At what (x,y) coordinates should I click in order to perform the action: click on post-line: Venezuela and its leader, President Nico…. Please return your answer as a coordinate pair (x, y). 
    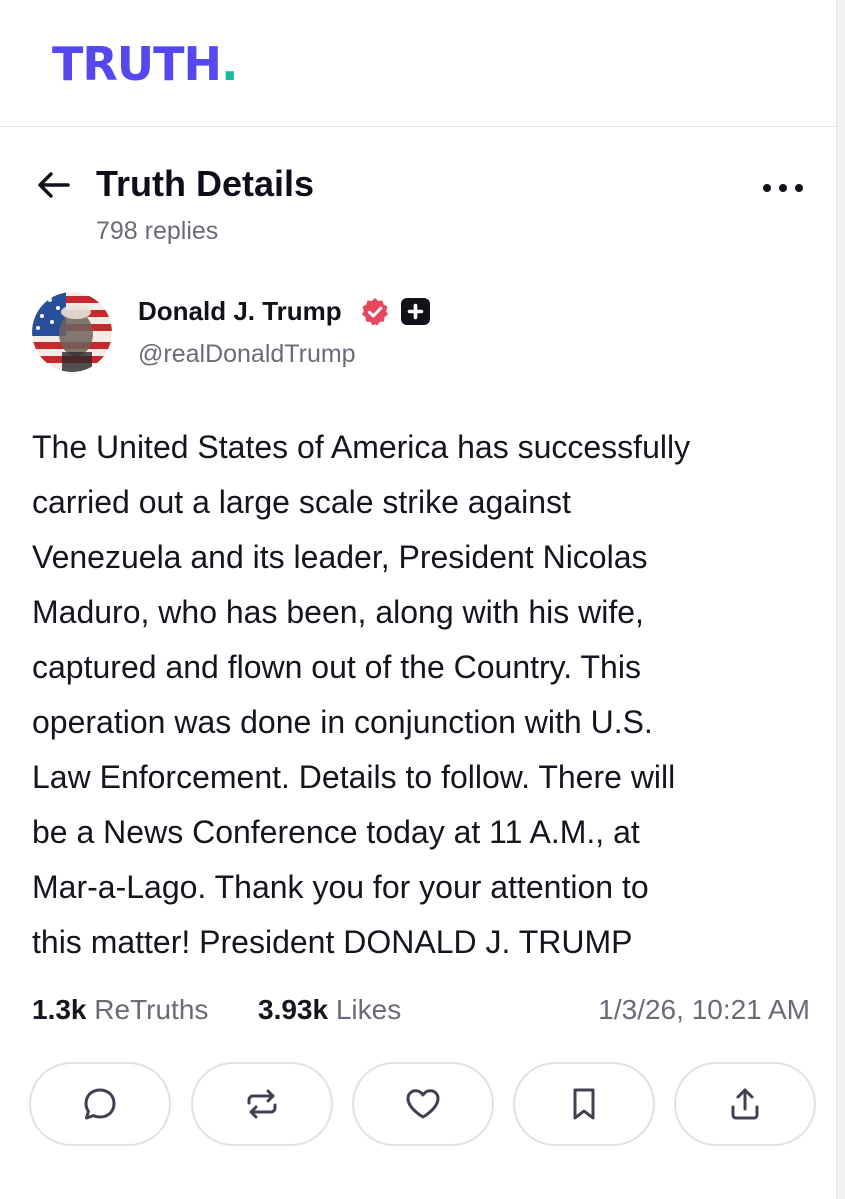
    Looking at the image, I should click on (340, 557).